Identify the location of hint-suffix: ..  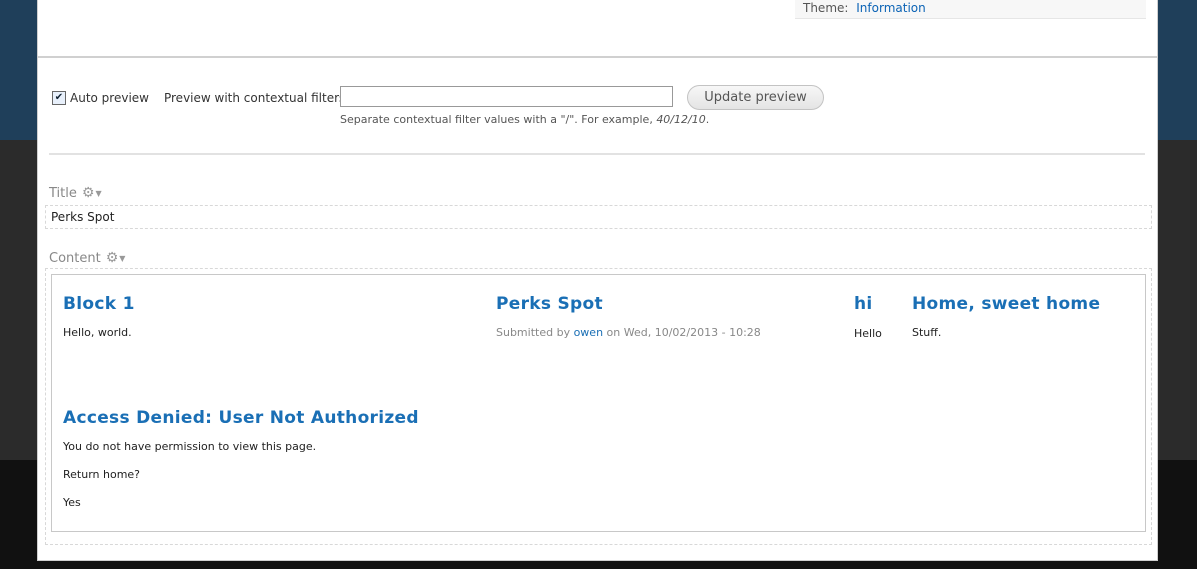
(707, 119).